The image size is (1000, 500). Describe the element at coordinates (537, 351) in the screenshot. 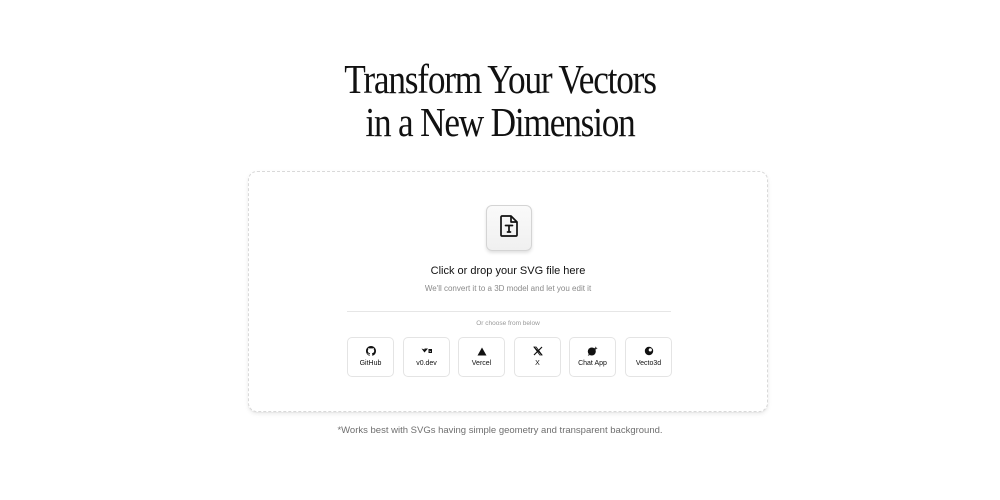

I see `x-logo-icon` at that location.